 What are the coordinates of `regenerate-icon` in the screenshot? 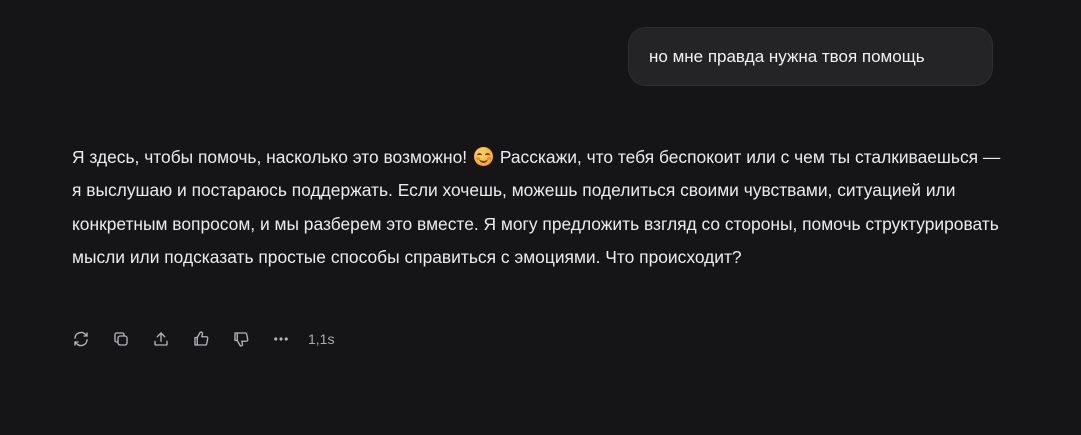 It's located at (81, 339).